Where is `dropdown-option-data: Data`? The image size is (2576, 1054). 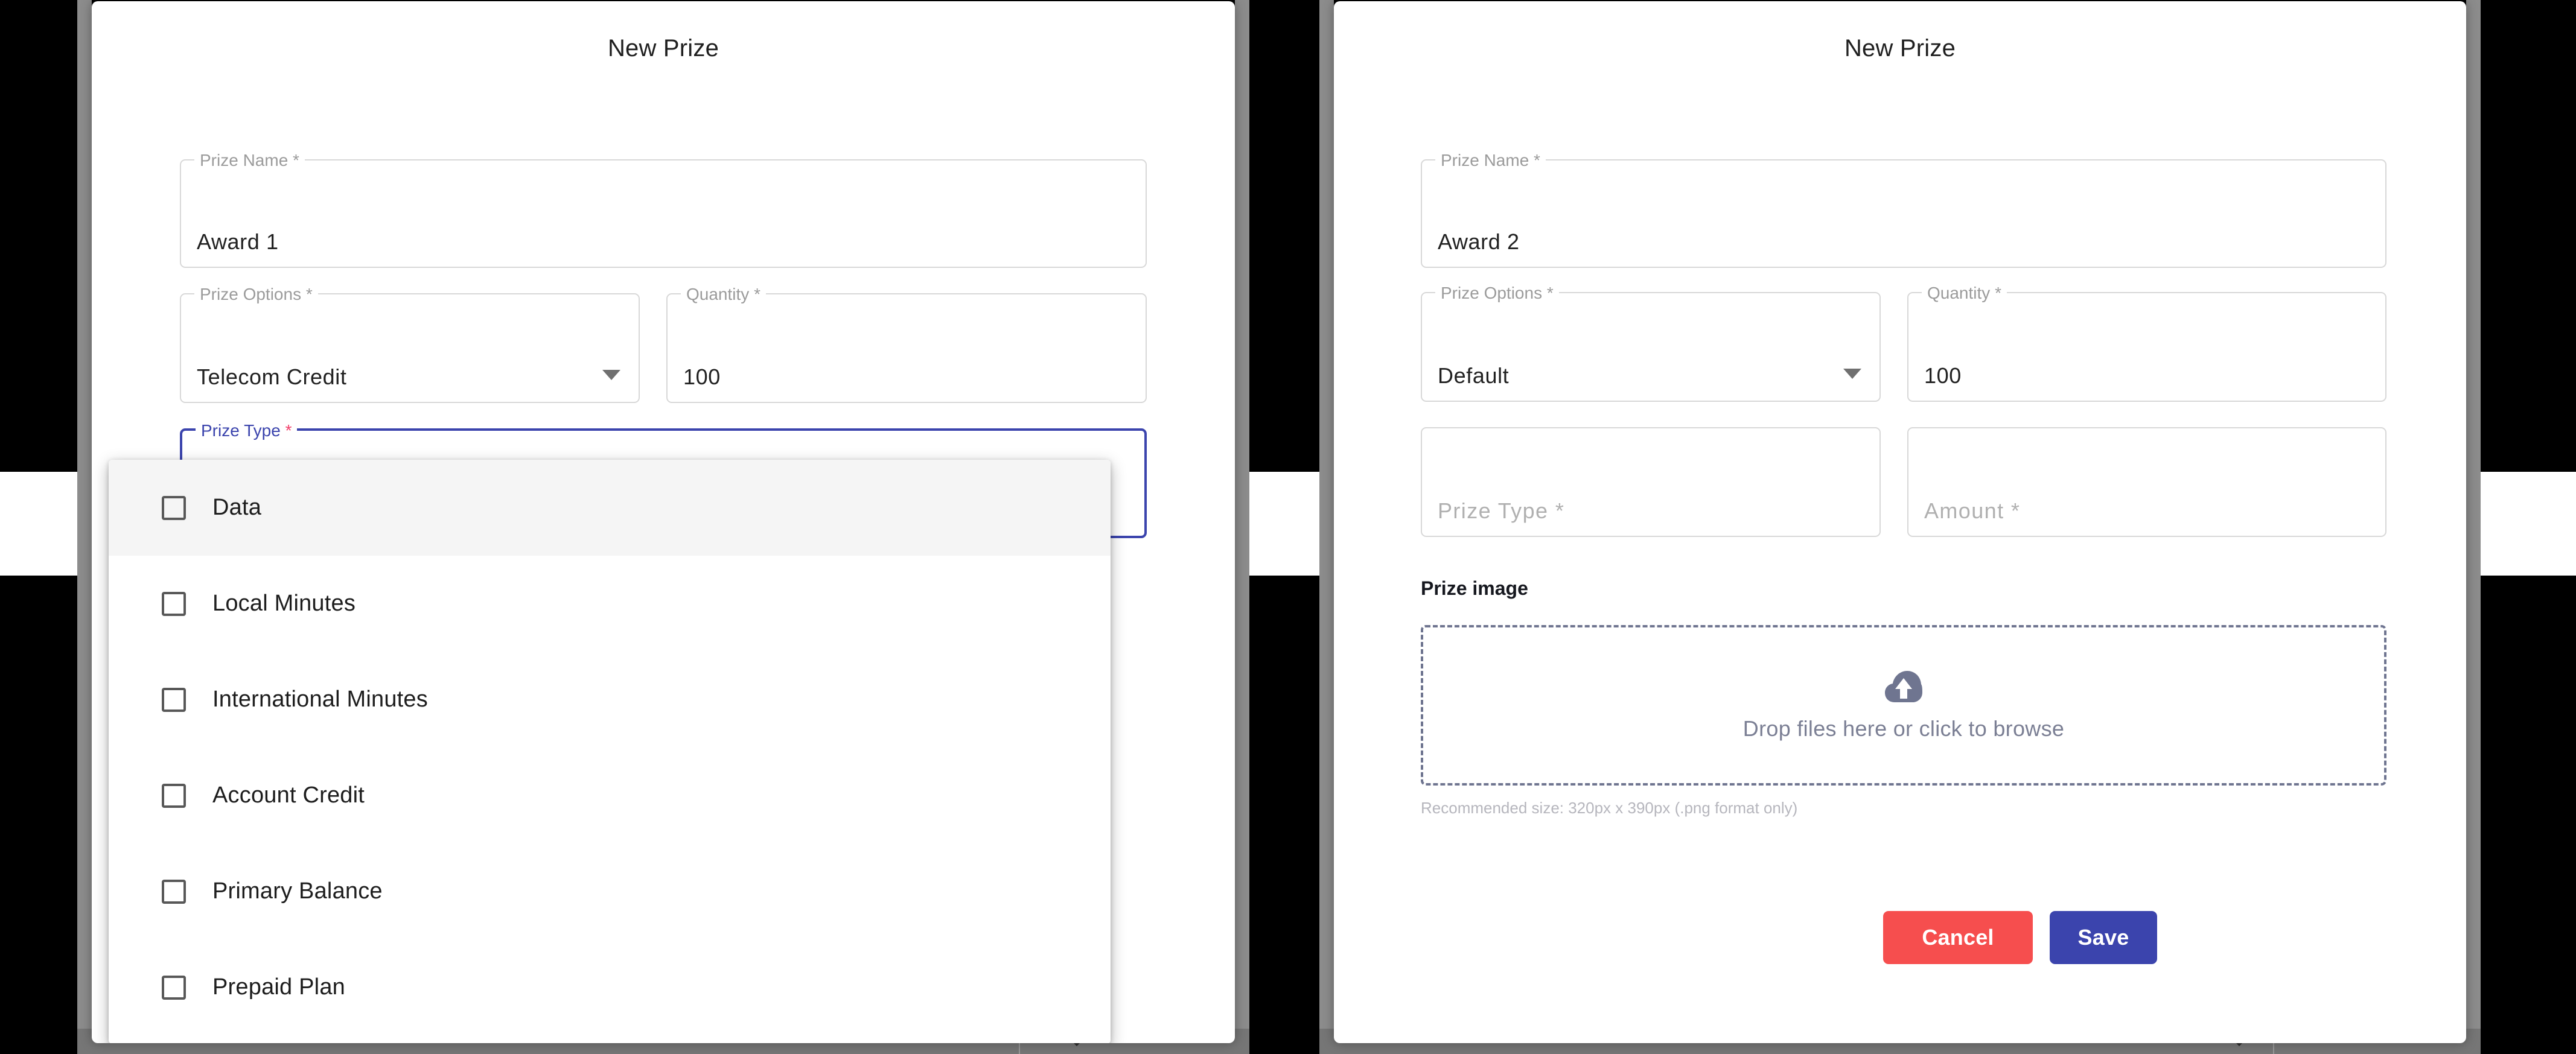 dropdown-option-data: Data is located at coordinates (610, 508).